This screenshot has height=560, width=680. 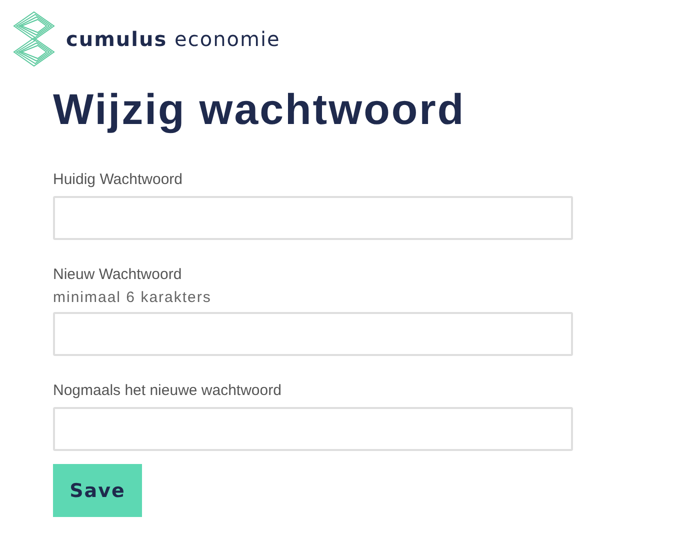 What do you see at coordinates (173, 39) in the screenshot?
I see `logo-wordmark: cumulus economie` at bounding box center [173, 39].